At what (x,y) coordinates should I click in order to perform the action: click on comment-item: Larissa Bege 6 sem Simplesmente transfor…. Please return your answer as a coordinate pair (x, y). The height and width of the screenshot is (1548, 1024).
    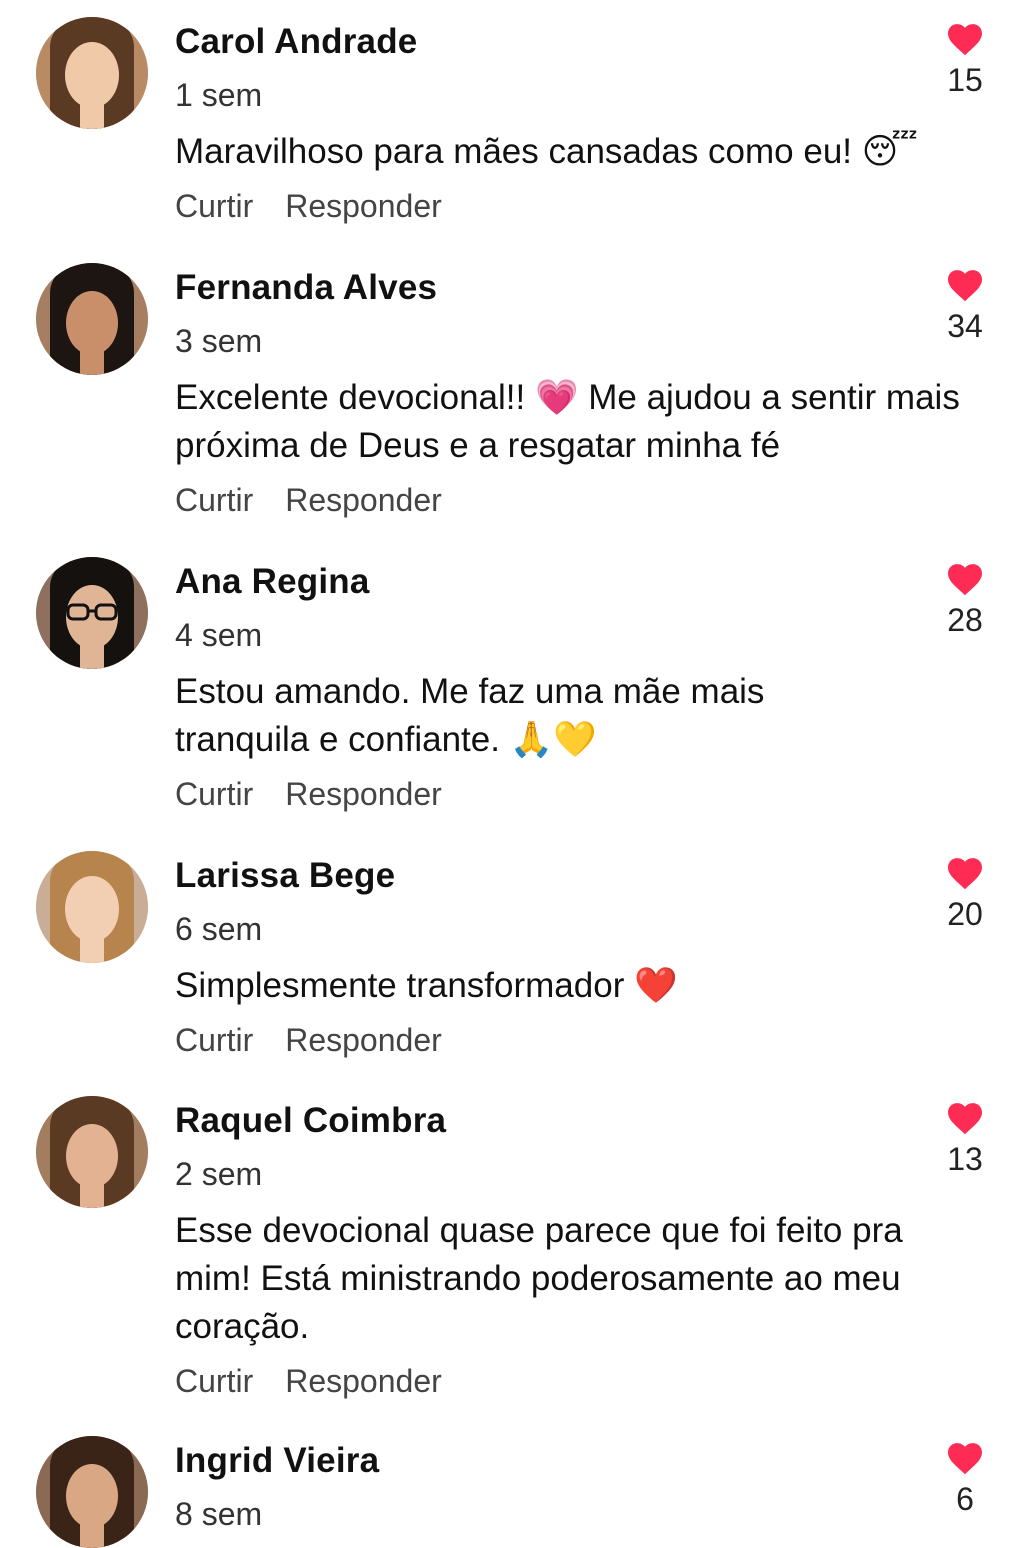
    Looking at the image, I should click on (512, 958).